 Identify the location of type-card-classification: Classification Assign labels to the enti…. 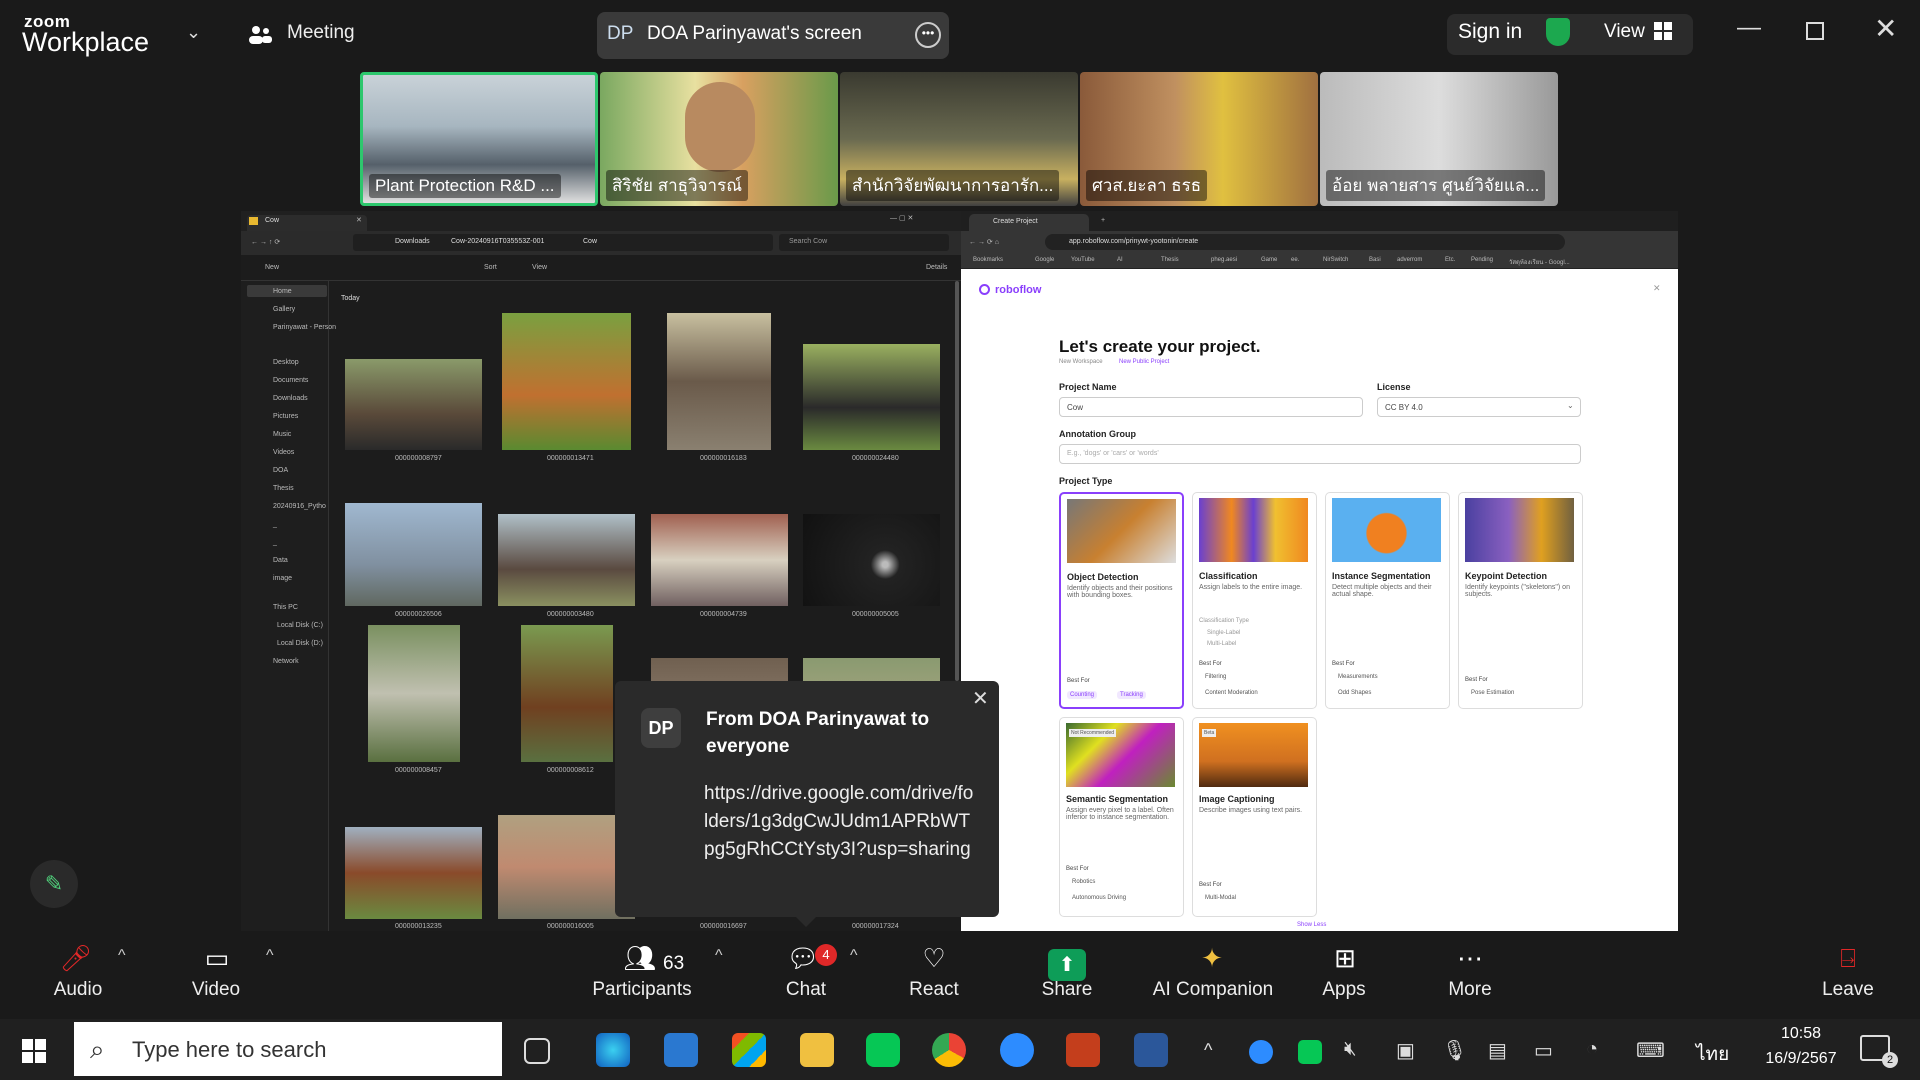
(1254, 600).